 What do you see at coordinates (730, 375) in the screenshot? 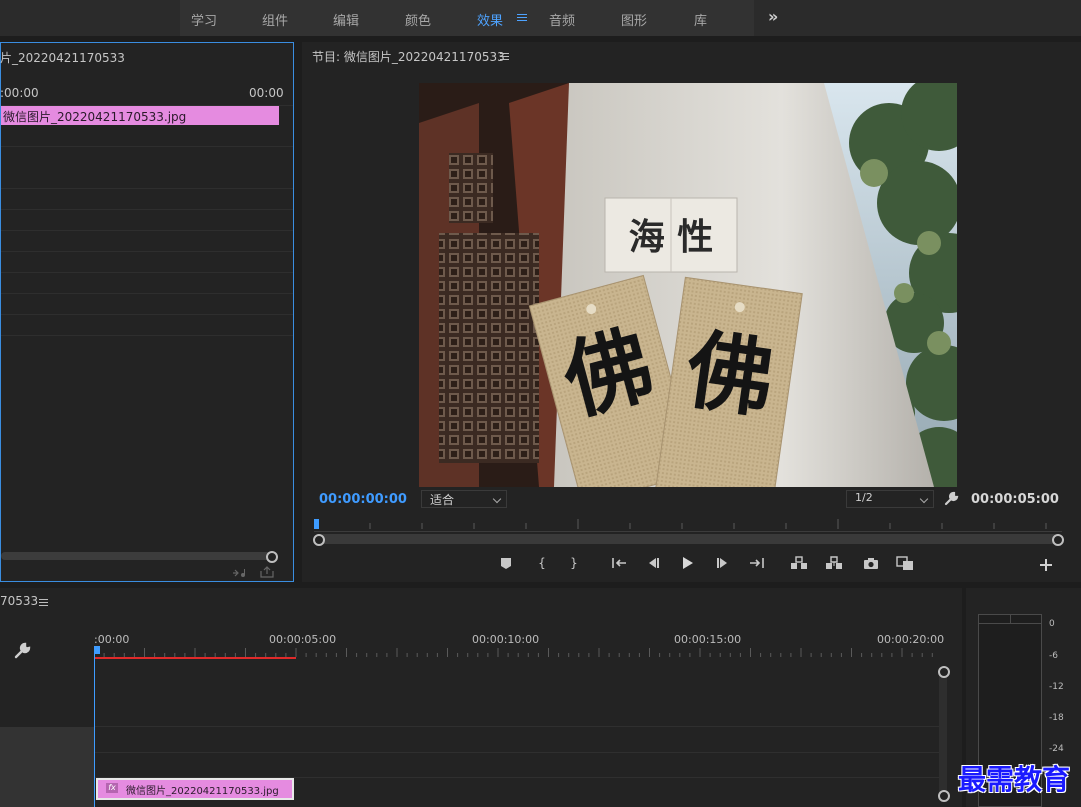
I see `right-card-text: 佛` at bounding box center [730, 375].